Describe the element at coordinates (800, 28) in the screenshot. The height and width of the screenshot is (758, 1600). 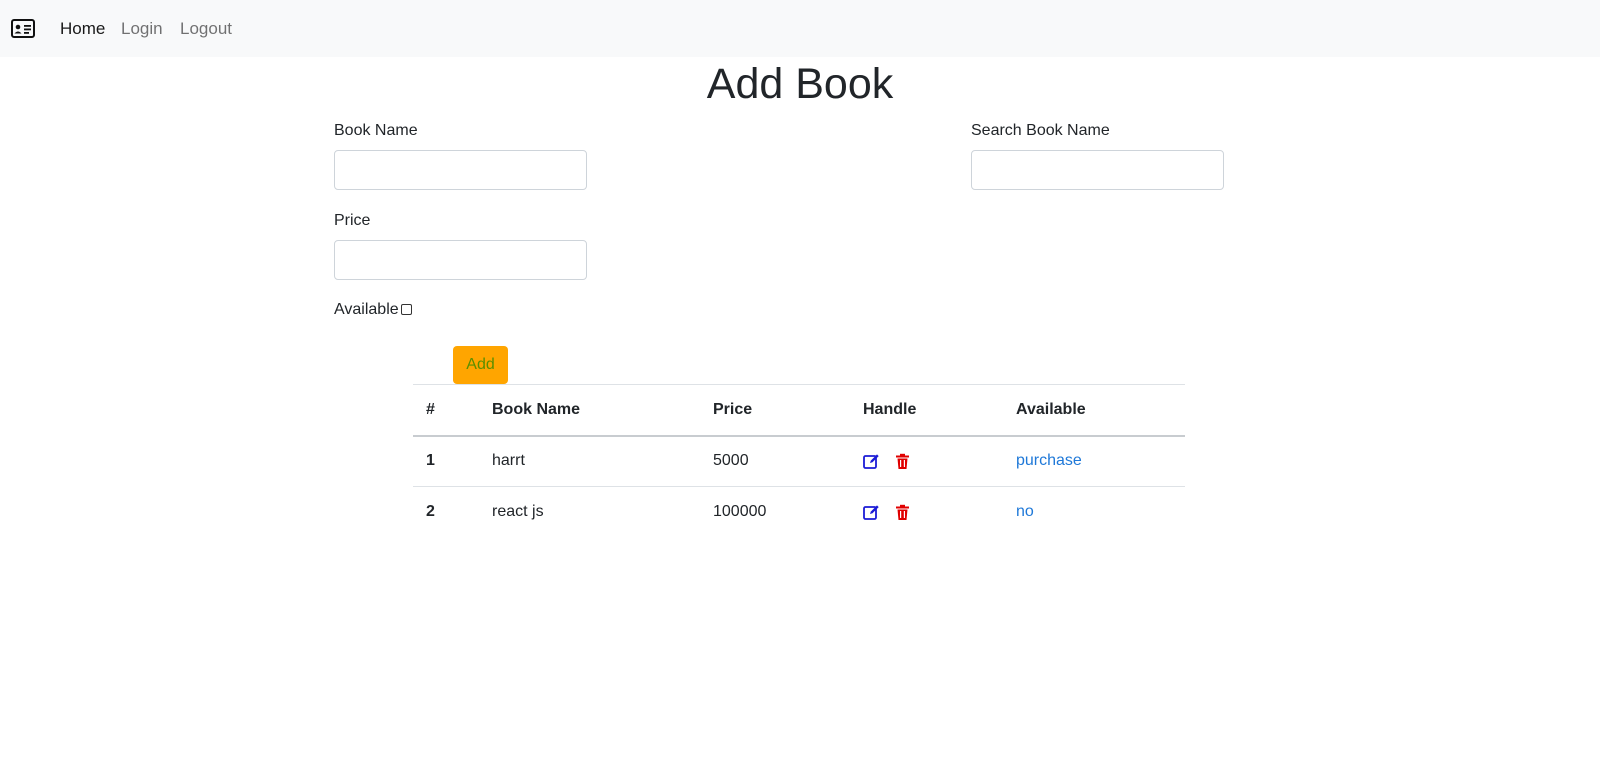
I see `navbar: Home Login Logout` at that location.